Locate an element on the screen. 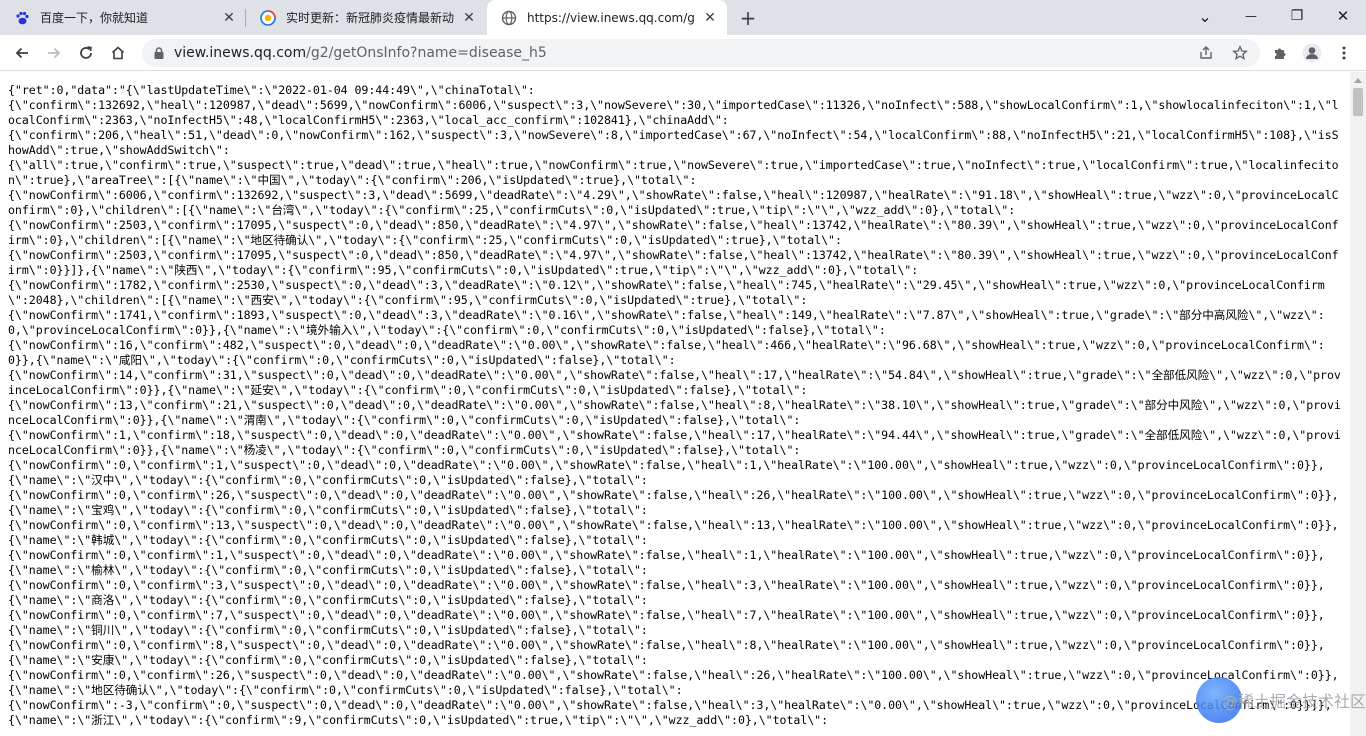 This screenshot has height=736, width=1366. window-close-button: ✕ is located at coordinates (1343, 16).